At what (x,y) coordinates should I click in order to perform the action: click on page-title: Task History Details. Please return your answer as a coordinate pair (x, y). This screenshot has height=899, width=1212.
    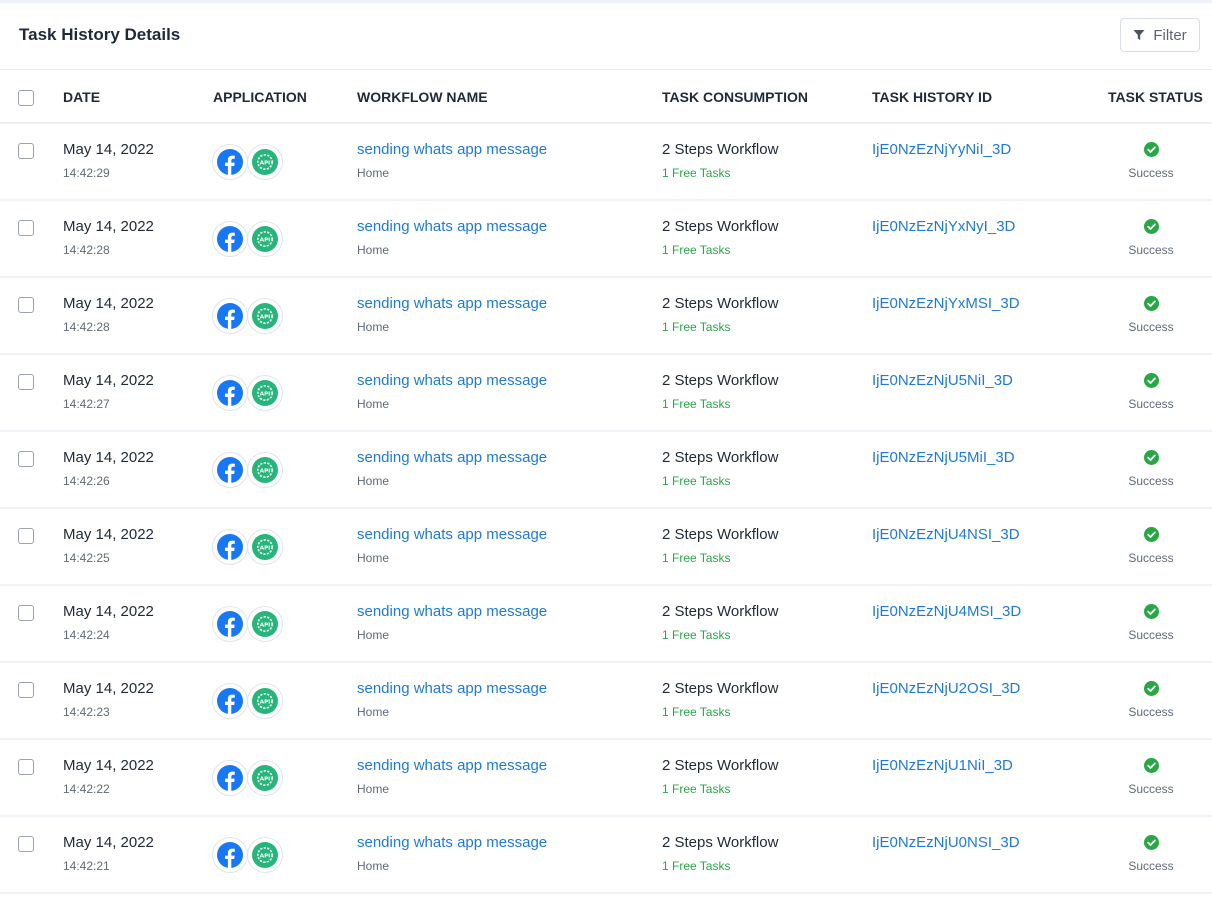
    Looking at the image, I should click on (100, 34).